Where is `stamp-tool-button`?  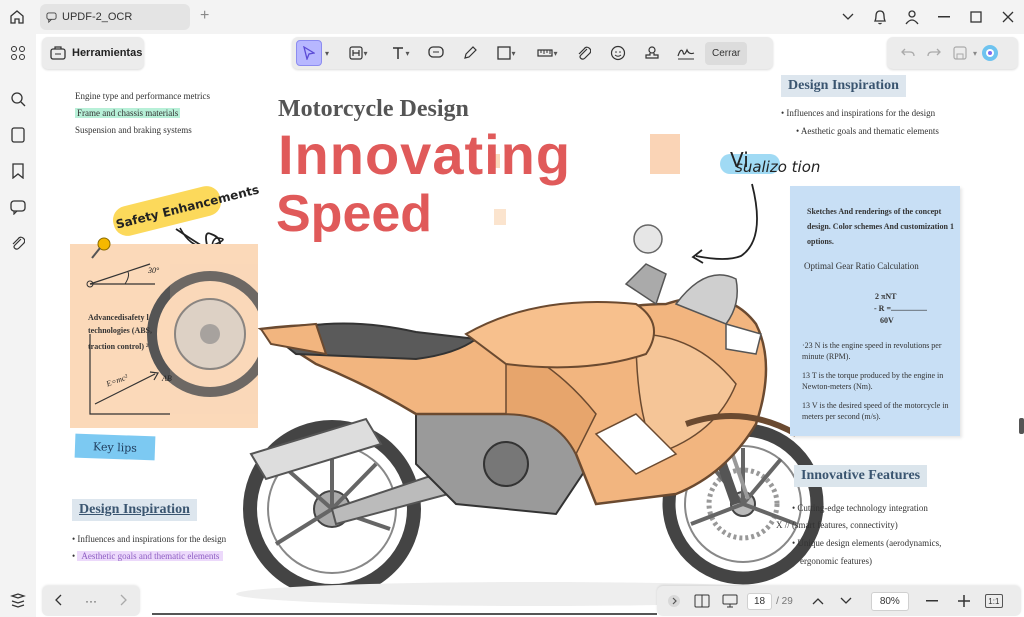 stamp-tool-button is located at coordinates (652, 53).